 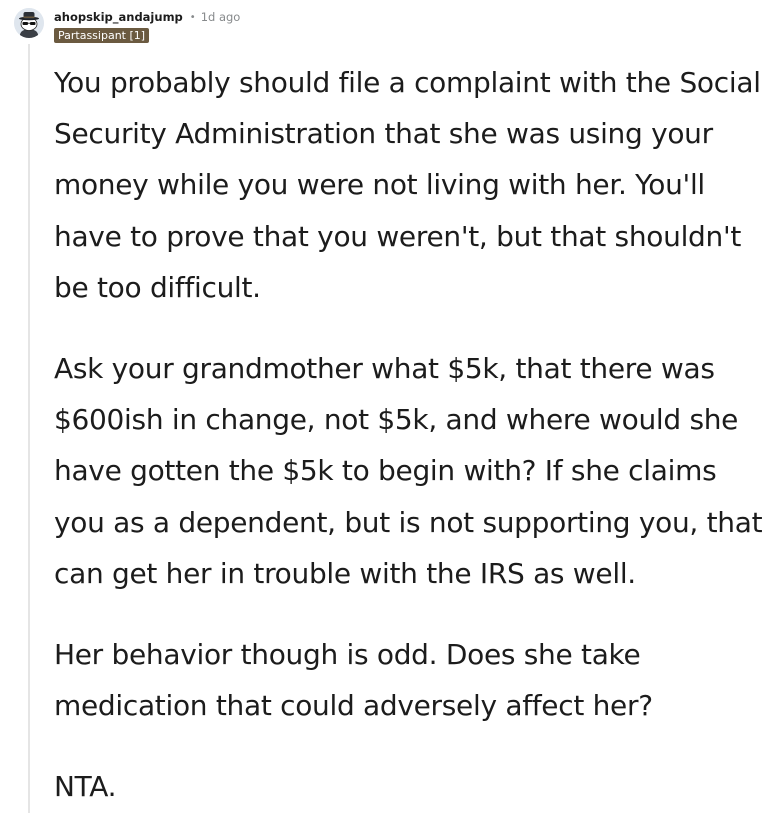 I want to click on comment-timestamp: 1d ago, so click(x=221, y=17).